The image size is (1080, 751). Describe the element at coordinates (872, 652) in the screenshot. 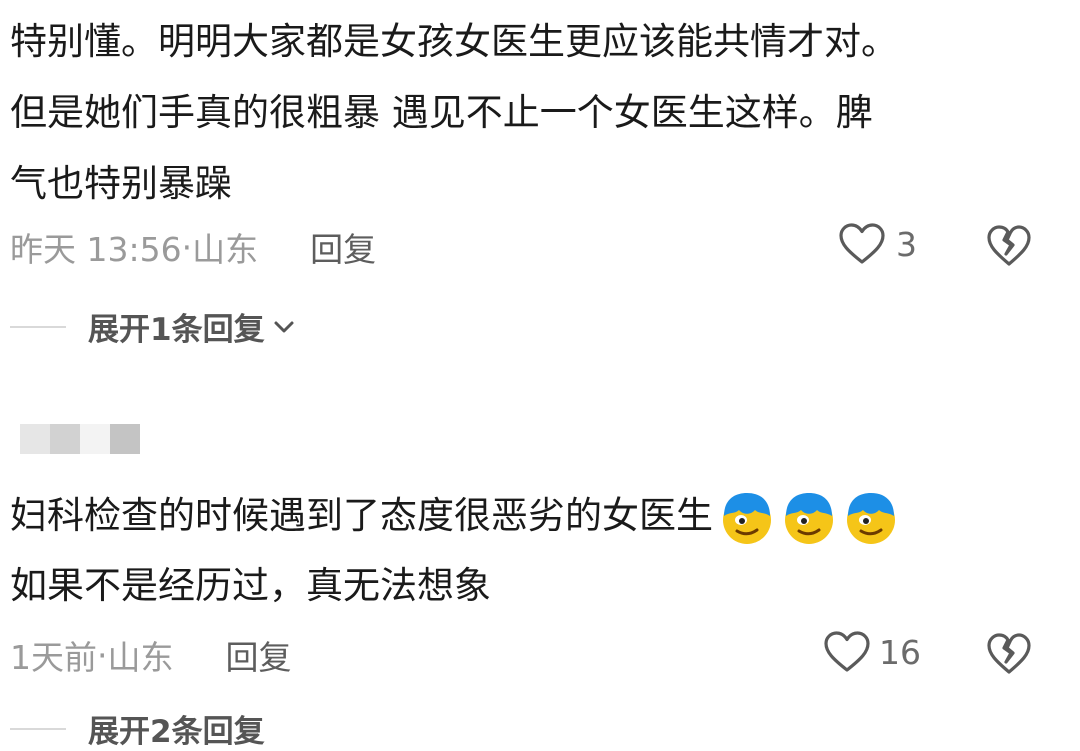

I see `like-button: 16` at that location.